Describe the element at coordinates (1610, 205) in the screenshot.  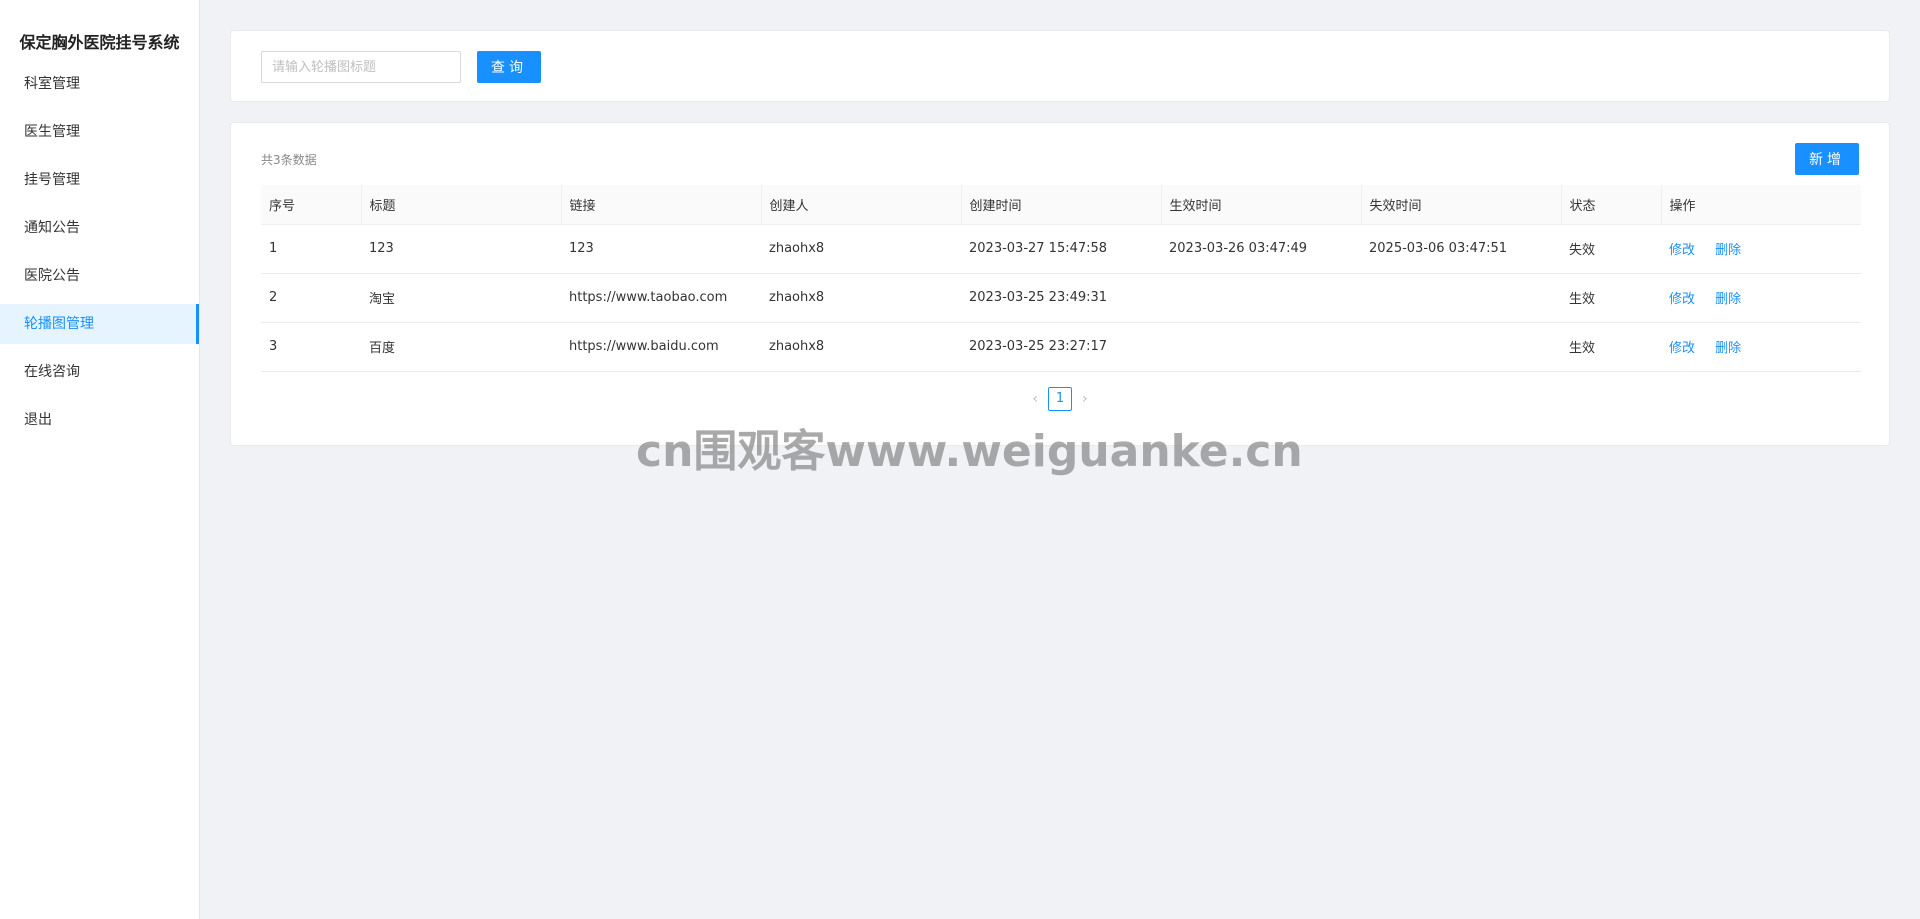
I see `column-header: 状态` at that location.